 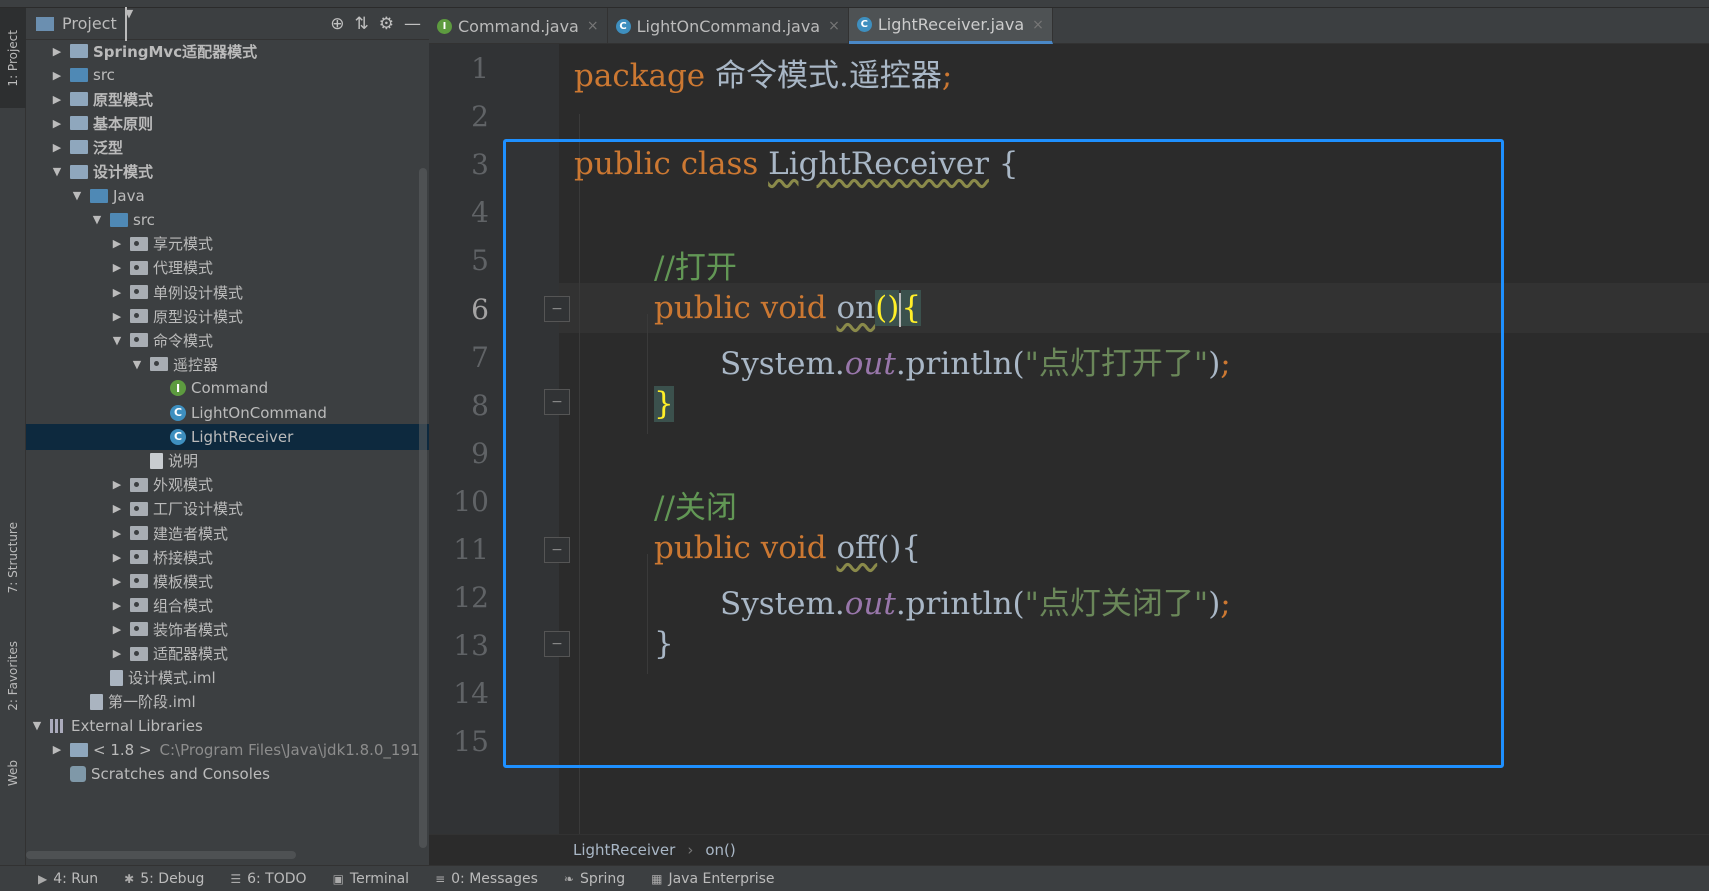 What do you see at coordinates (68, 879) in the screenshot?
I see `tool-window-button: ▶ 4: Run` at bounding box center [68, 879].